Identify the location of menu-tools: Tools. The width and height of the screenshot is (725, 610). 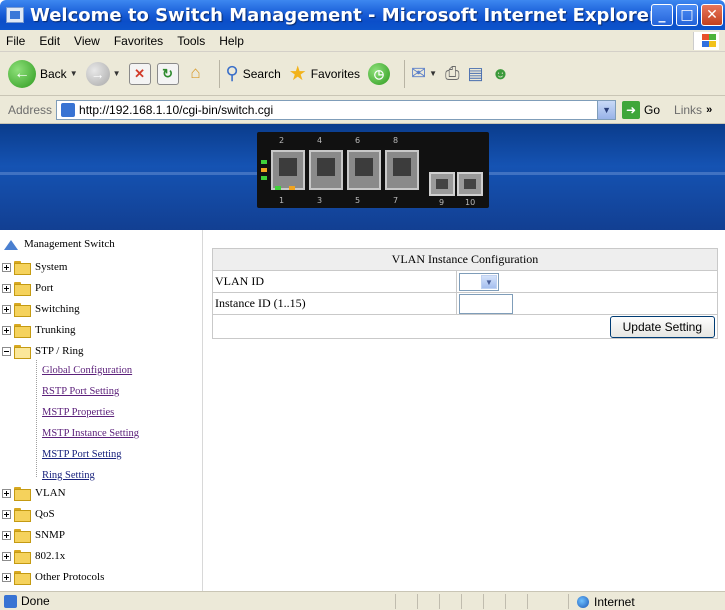
(191, 41).